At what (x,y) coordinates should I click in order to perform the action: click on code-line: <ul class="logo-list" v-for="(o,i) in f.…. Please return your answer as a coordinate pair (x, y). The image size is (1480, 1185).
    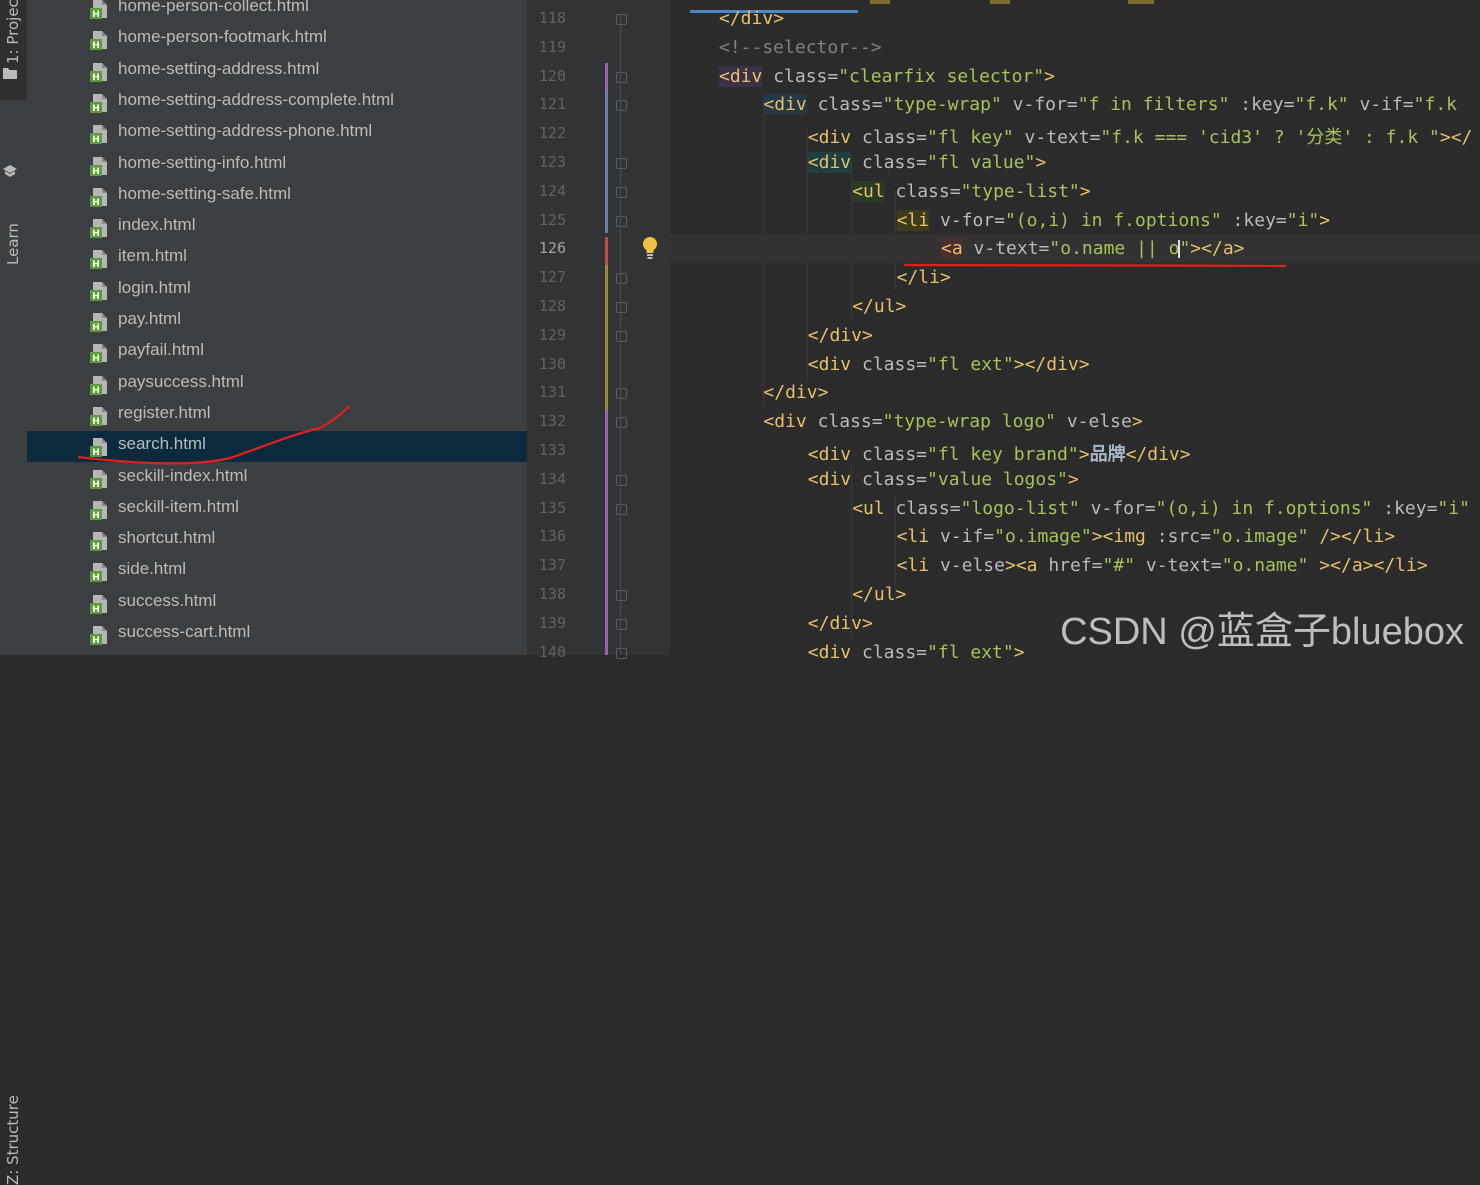
    Looking at the image, I should click on (1075, 508).